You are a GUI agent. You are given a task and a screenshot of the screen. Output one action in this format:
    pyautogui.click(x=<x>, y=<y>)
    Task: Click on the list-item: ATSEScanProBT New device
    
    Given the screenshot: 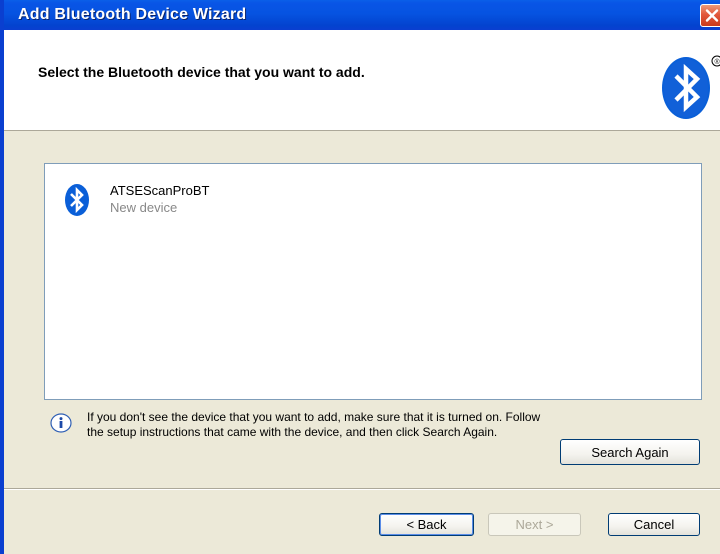 What is the action you would take?
    pyautogui.click(x=213, y=202)
    